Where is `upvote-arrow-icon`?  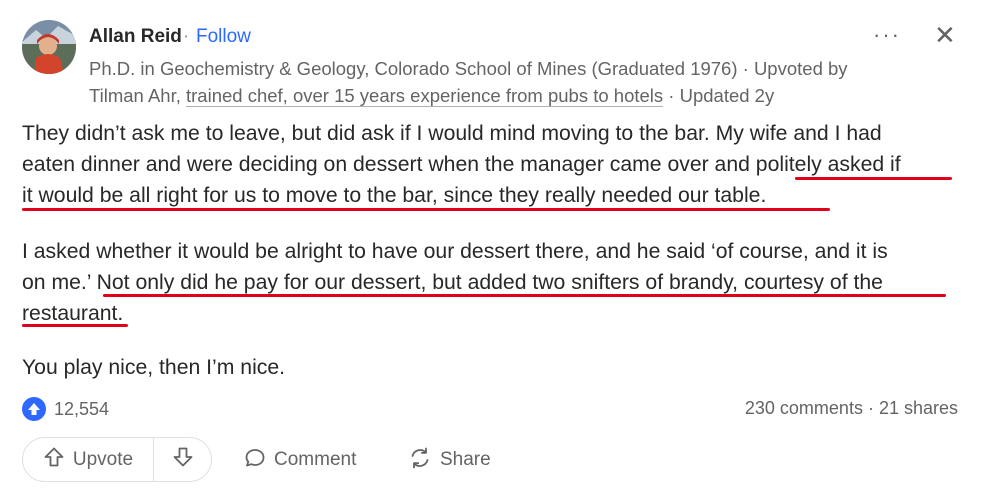 upvote-arrow-icon is located at coordinates (54, 459).